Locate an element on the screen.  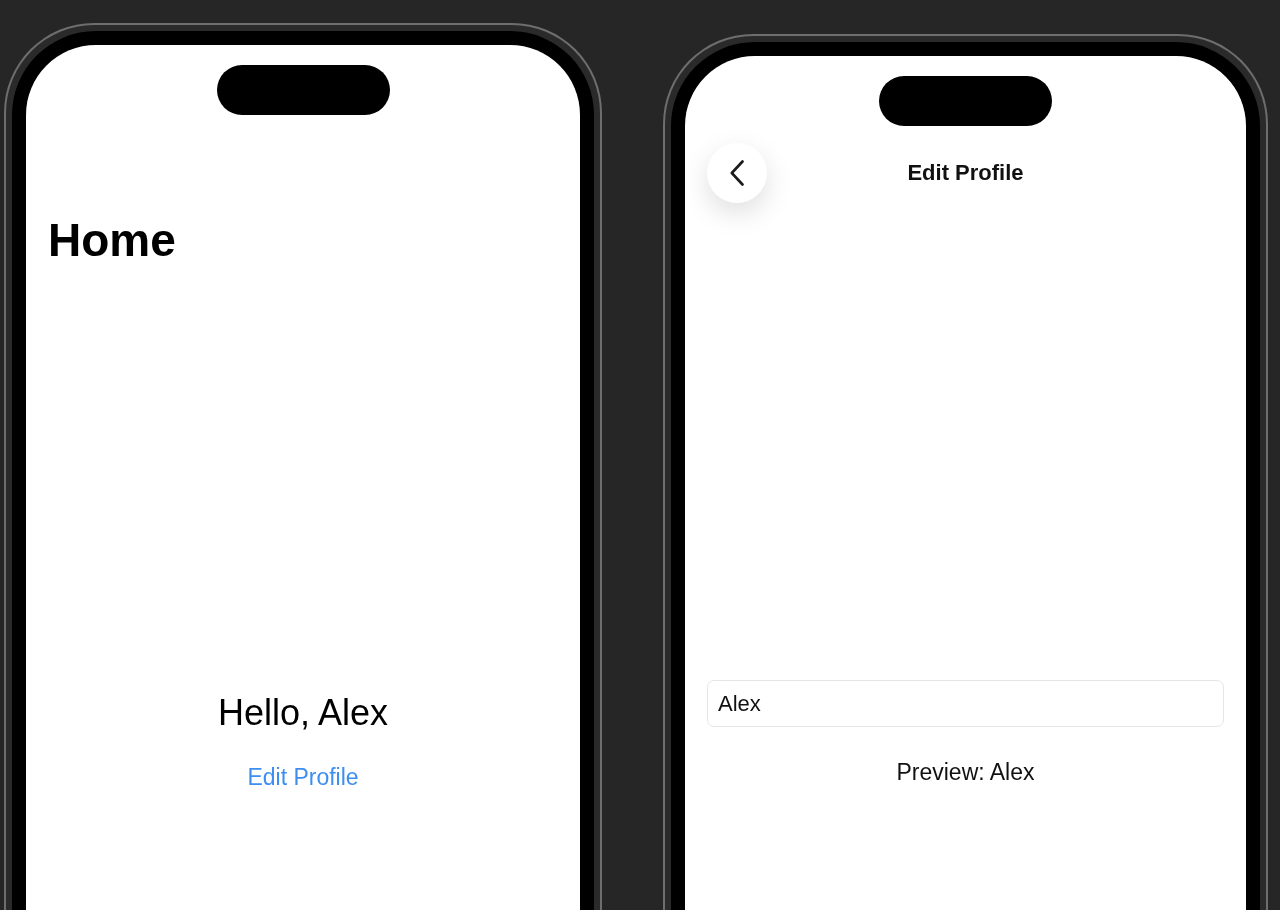
page-title: Home is located at coordinates (112, 240).